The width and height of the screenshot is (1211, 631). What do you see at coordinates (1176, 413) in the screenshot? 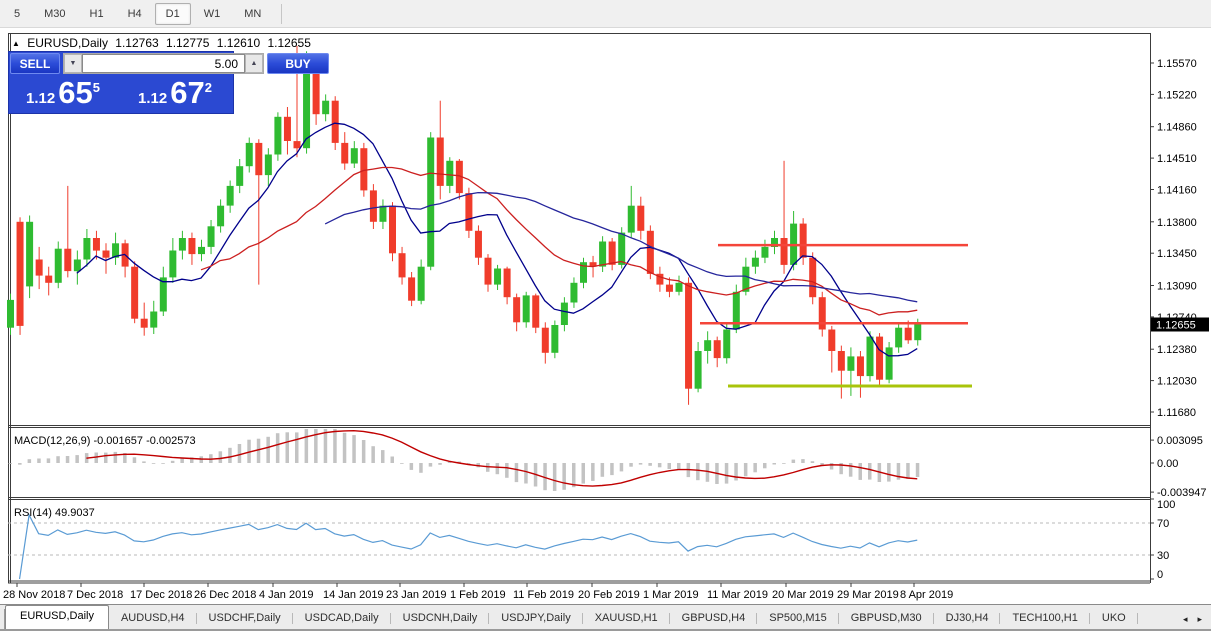
I see `price-axis-label: 1.11680` at bounding box center [1176, 413].